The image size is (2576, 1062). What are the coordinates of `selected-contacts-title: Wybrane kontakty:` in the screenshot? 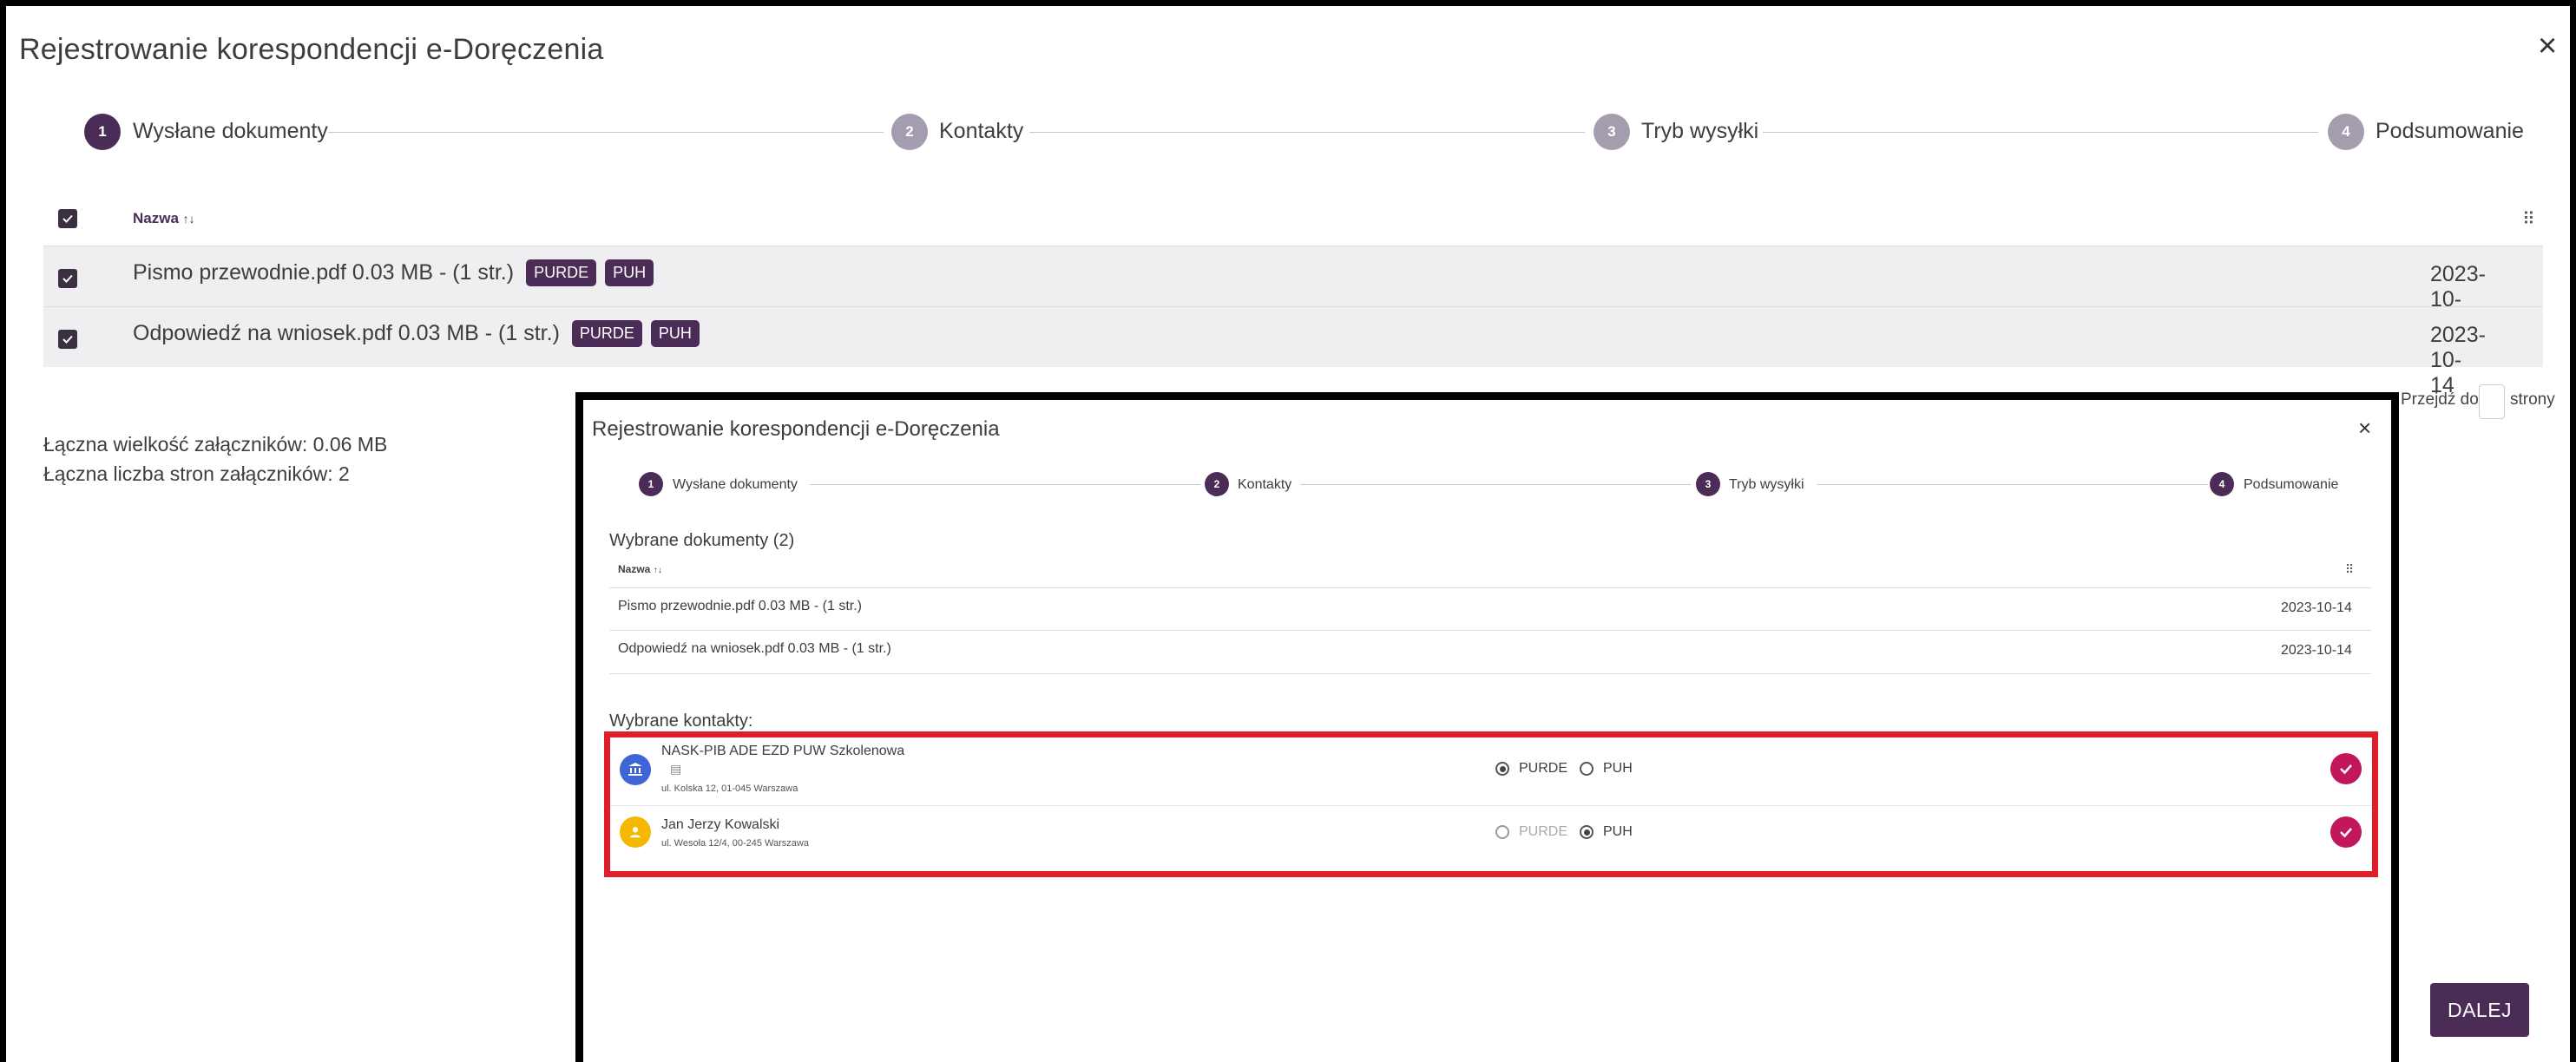 It's located at (681, 721).